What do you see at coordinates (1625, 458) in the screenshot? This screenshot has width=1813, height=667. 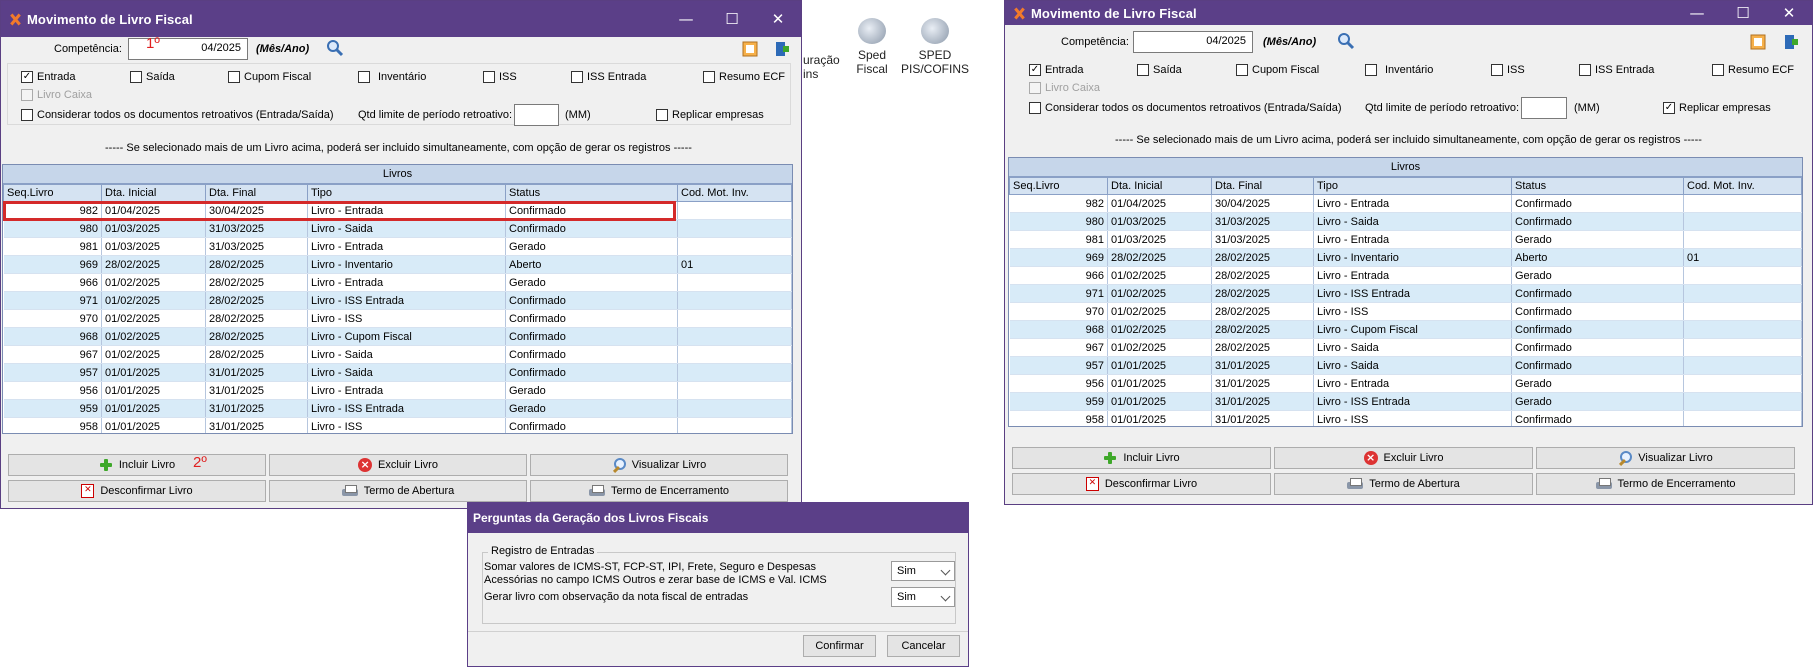 I see `magnifier-icon` at bounding box center [1625, 458].